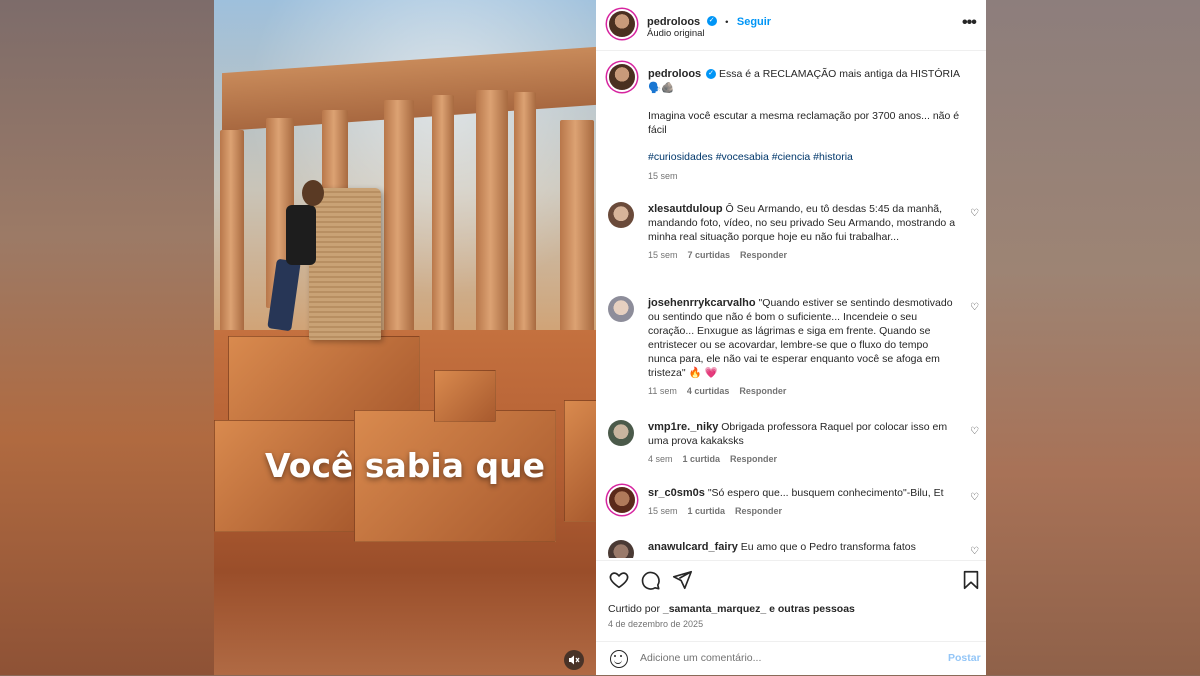 The width and height of the screenshot is (1200, 676). I want to click on audio-label: Áudio original, so click(676, 33).